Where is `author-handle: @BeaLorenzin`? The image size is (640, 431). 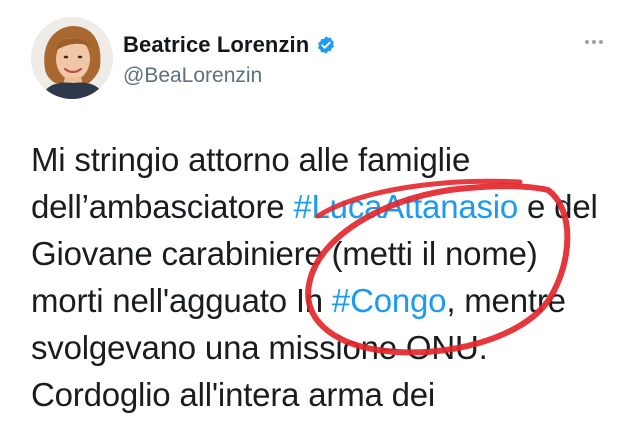 author-handle: @BeaLorenzin is located at coordinates (192, 76).